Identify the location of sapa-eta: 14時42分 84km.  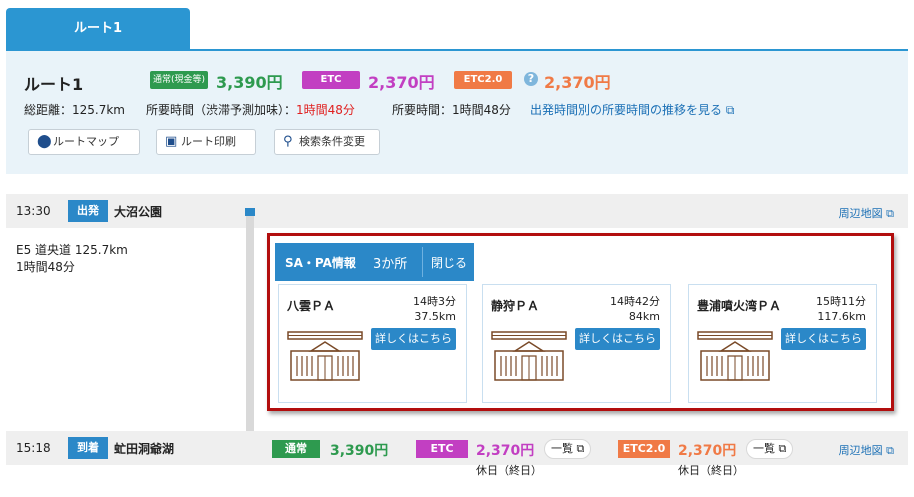
(635, 309).